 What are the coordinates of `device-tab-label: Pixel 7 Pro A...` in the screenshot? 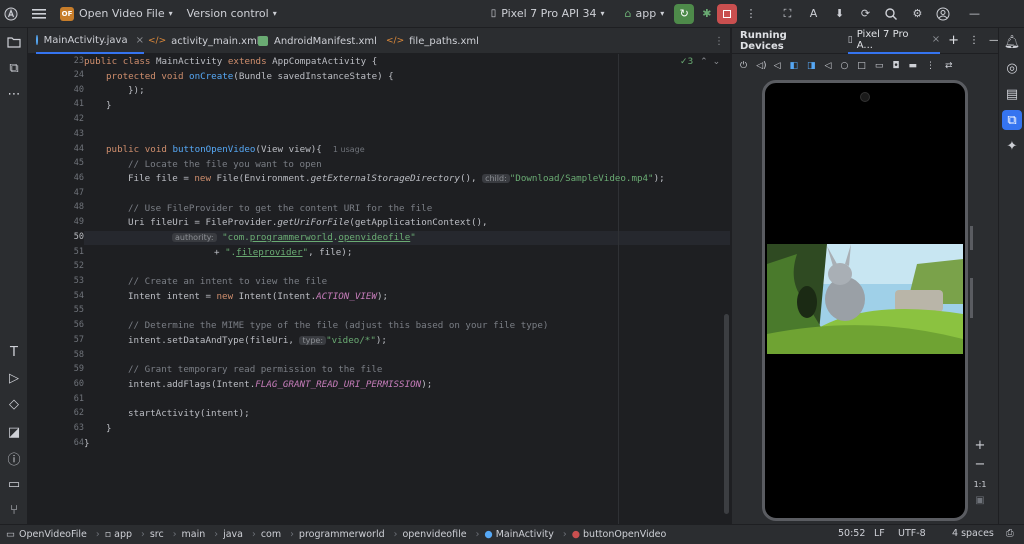 It's located at (882, 39).